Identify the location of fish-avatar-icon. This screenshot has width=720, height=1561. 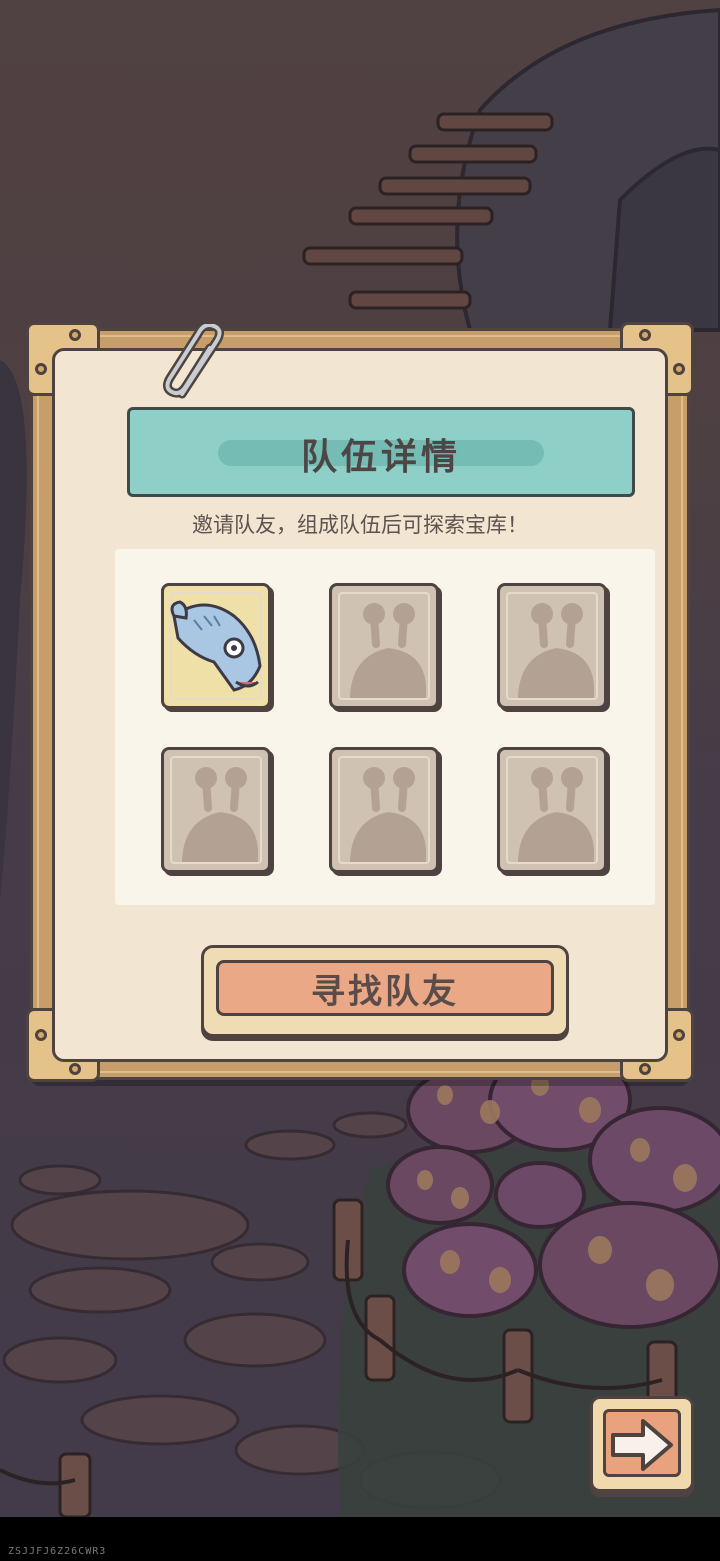
(216, 646).